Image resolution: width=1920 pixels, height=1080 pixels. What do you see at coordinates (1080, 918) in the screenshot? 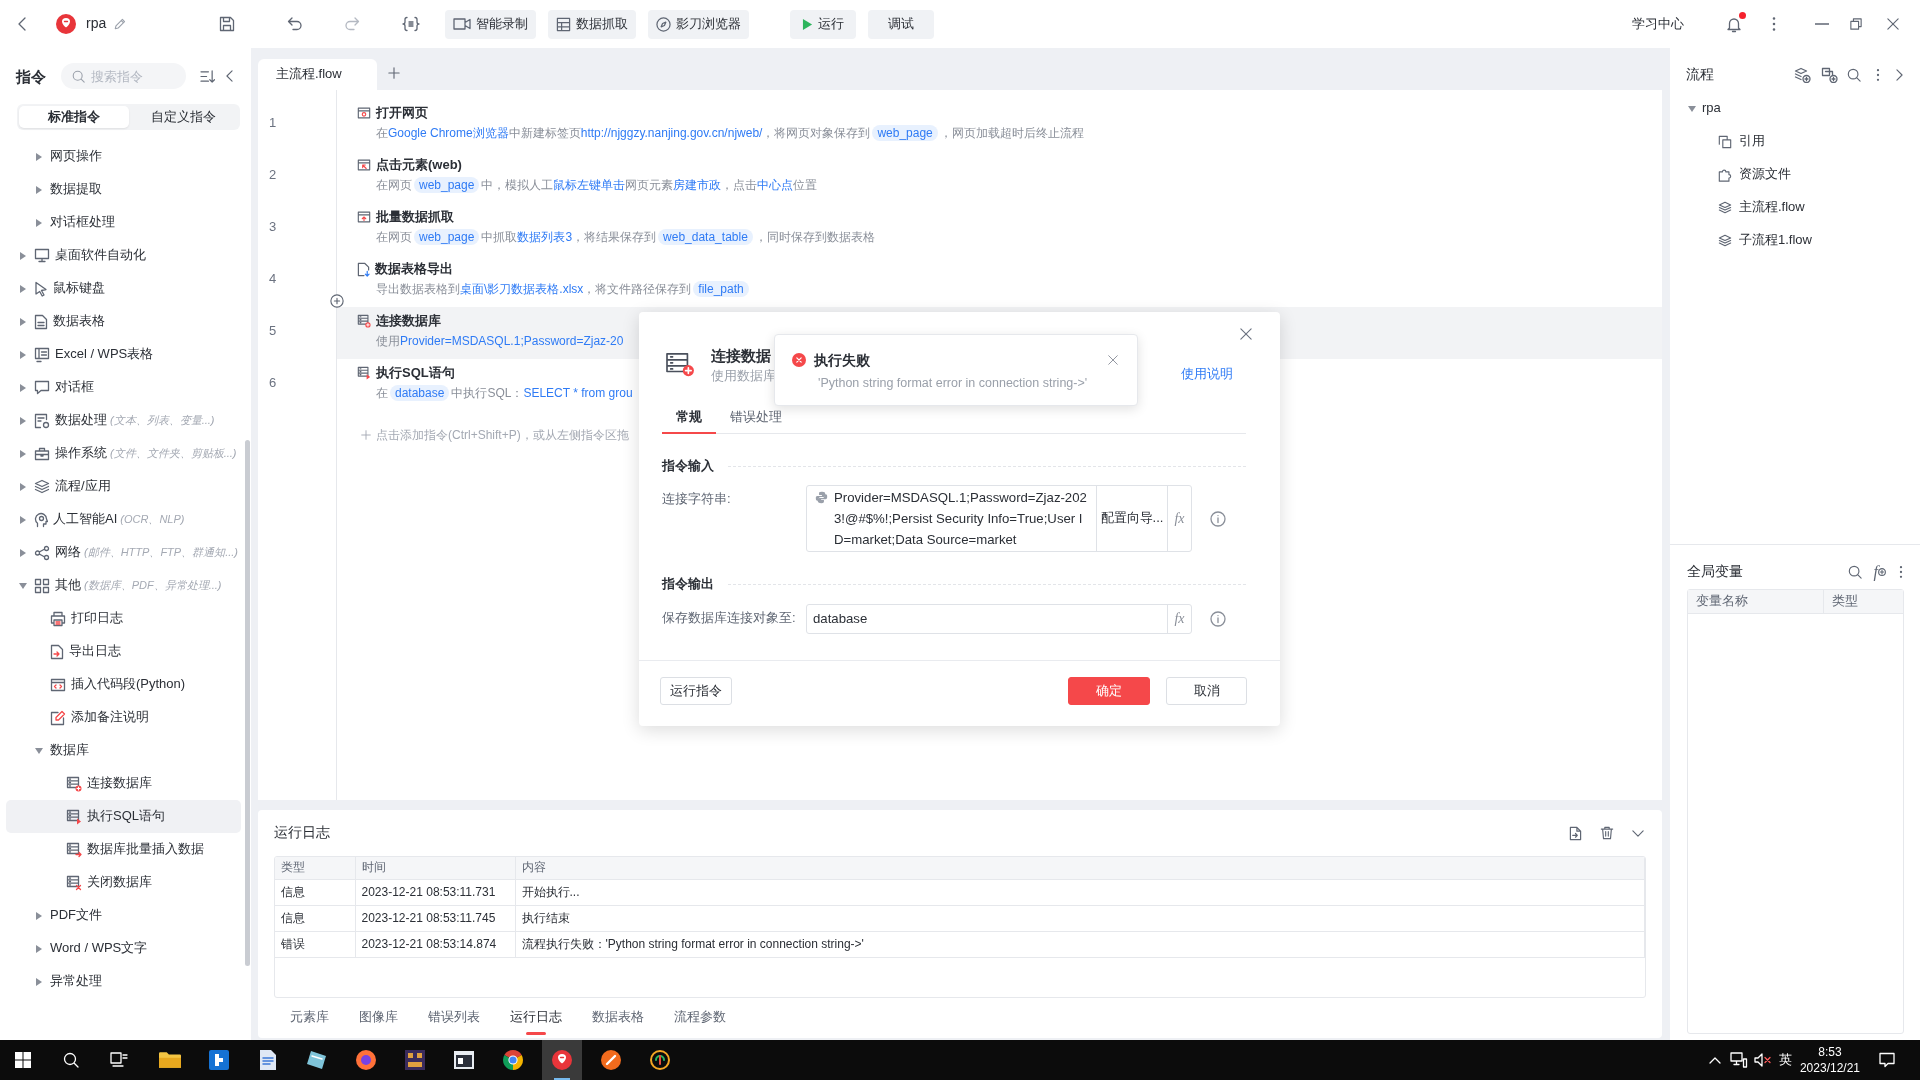
I see `table-cell: 执行结束` at bounding box center [1080, 918].